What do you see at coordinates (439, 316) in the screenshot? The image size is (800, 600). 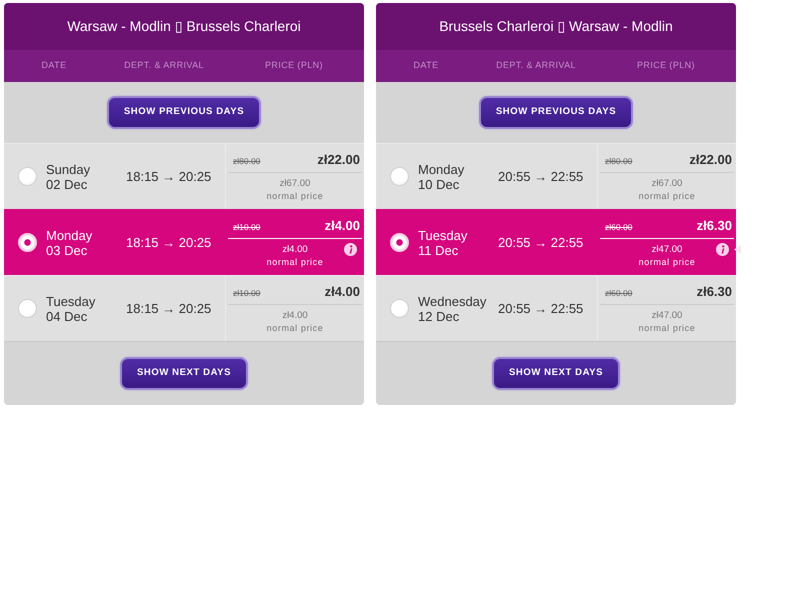 I see `date-text: 12 Dec` at bounding box center [439, 316].